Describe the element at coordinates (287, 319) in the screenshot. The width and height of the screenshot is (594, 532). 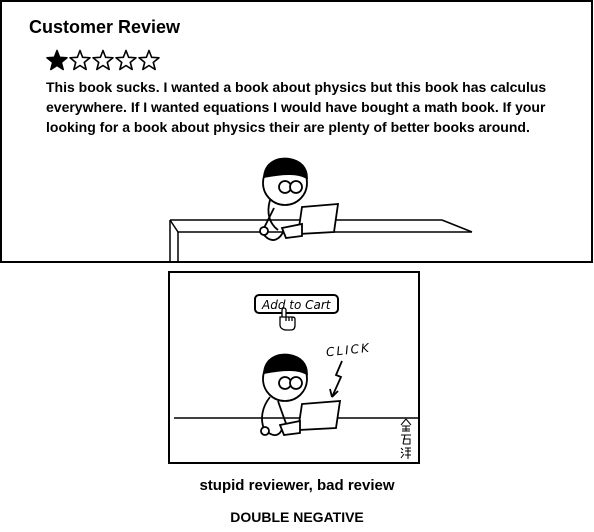
I see `hand-cursor-icon` at that location.